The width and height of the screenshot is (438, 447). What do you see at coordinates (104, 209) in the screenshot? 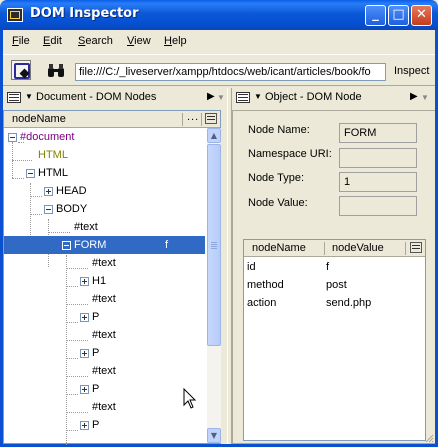
I see `tree-node: BODY` at bounding box center [104, 209].